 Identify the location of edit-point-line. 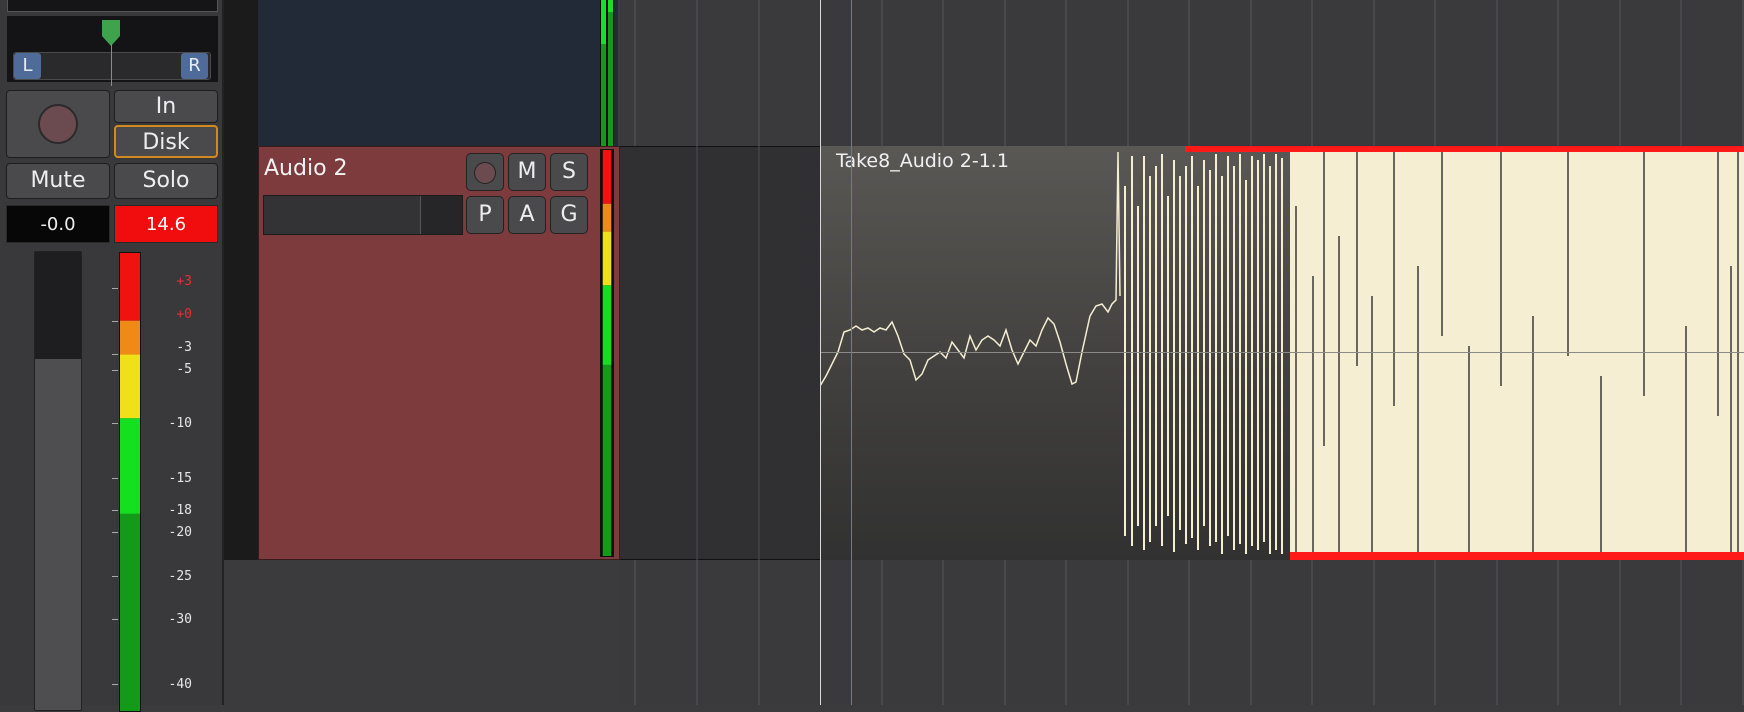
(851, 352).